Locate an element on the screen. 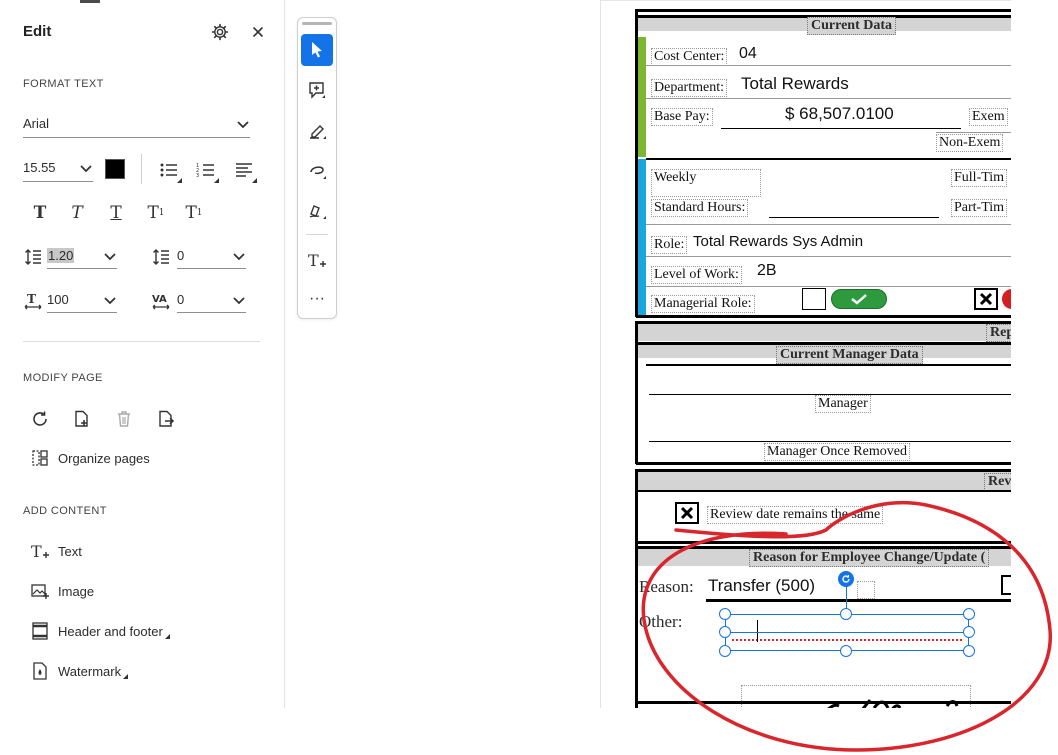 This screenshot has width=1058, height=755. line-spacing-icon is located at coordinates (33, 257).